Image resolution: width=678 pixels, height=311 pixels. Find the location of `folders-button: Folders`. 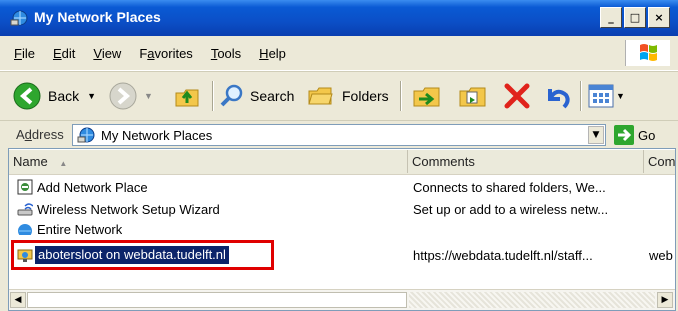

folders-button: Folders is located at coordinates (347, 96).